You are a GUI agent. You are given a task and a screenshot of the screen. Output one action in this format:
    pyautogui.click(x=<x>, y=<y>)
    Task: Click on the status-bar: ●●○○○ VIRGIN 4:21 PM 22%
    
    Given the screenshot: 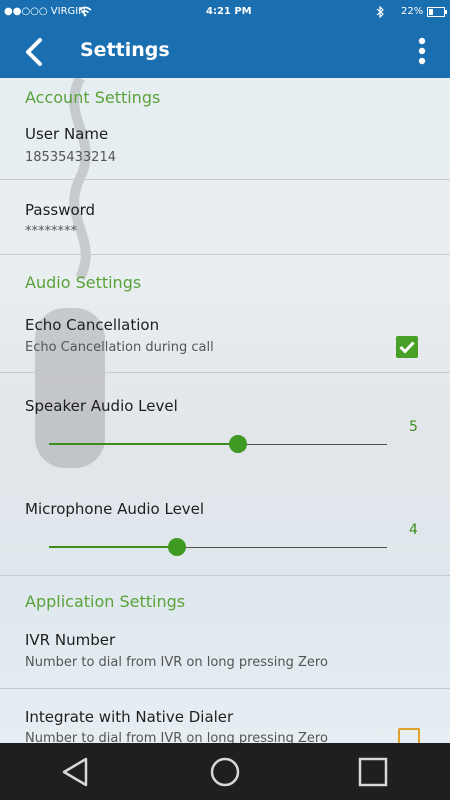 What is the action you would take?
    pyautogui.click(x=225, y=12)
    